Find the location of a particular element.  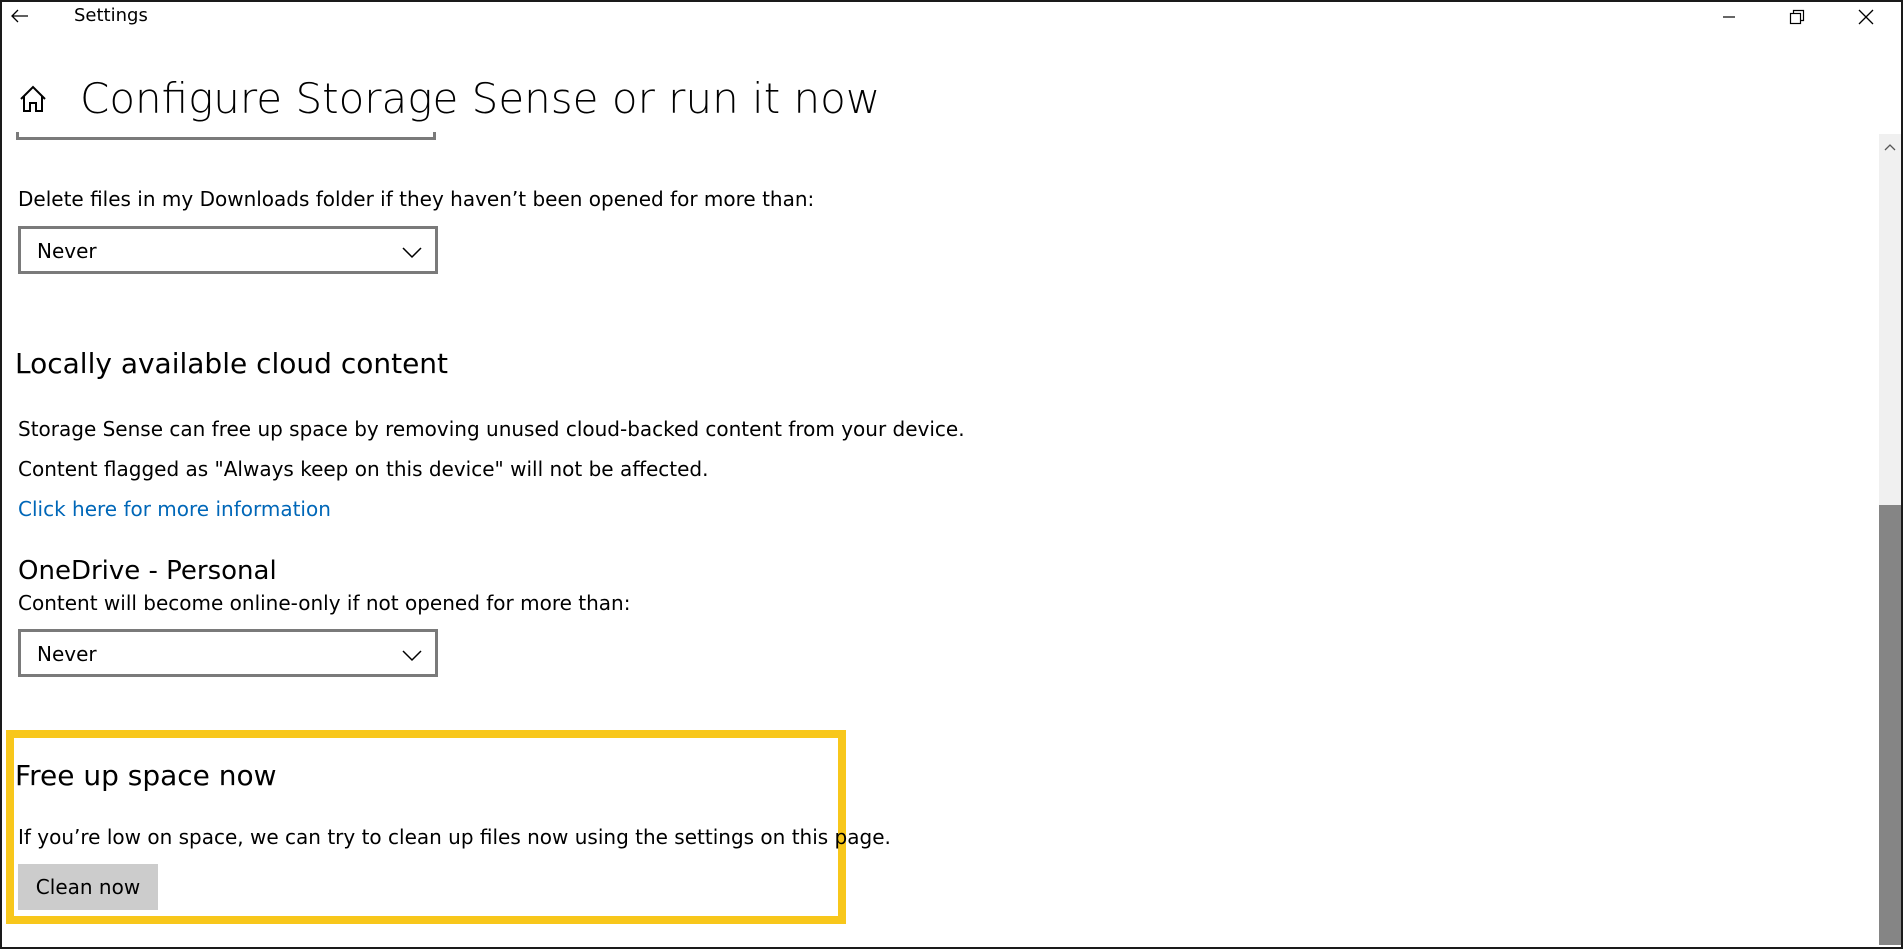

scroll-up-button is located at coordinates (1890, 147).